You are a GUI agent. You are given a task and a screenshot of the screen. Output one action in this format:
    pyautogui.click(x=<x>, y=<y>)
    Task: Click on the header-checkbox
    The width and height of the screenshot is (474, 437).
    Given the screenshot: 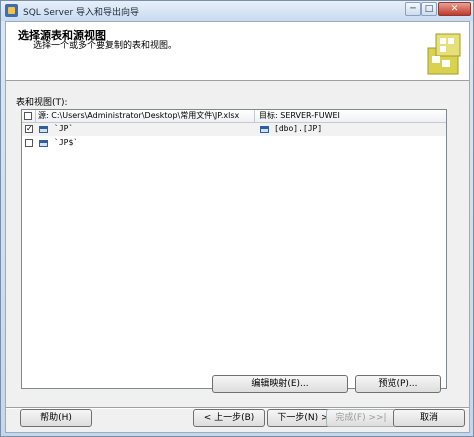 What is the action you would take?
    pyautogui.click(x=28, y=116)
    